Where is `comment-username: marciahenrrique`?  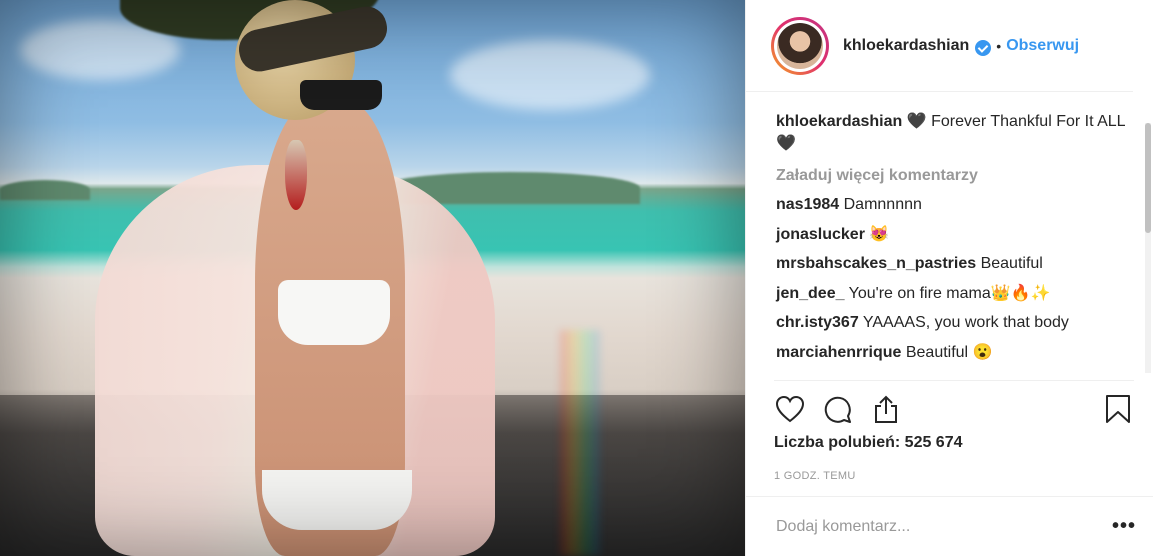 comment-username: marciahenrrique is located at coordinates (838, 352).